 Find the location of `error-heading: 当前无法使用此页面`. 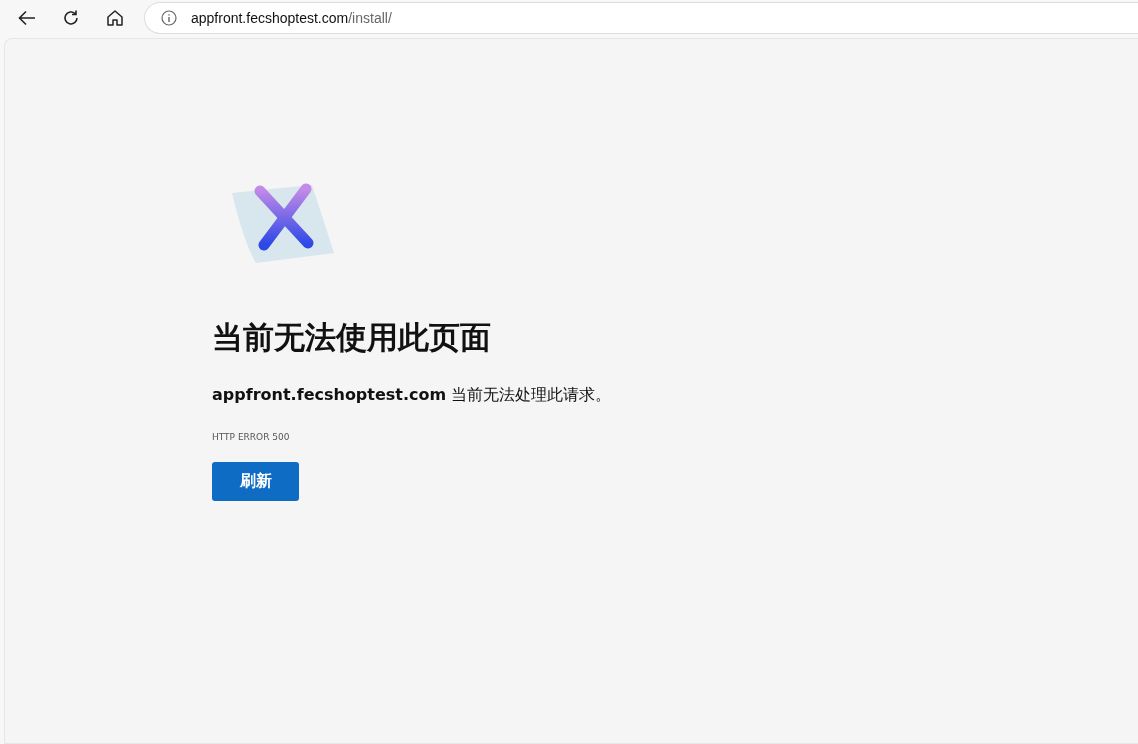

error-heading: 当前无法使用此页面 is located at coordinates (351, 337).